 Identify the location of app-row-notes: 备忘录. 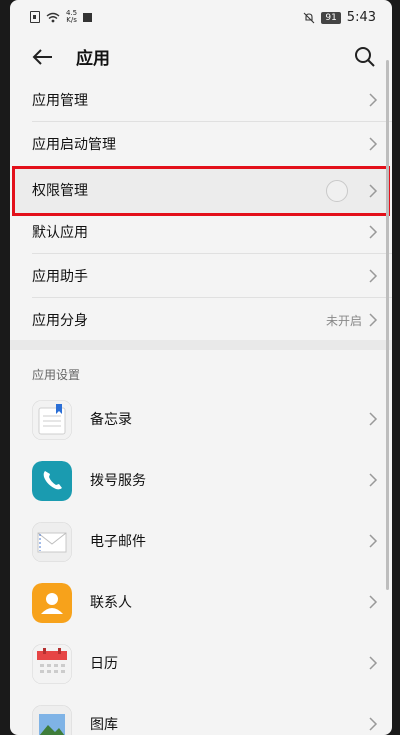
(201, 419).